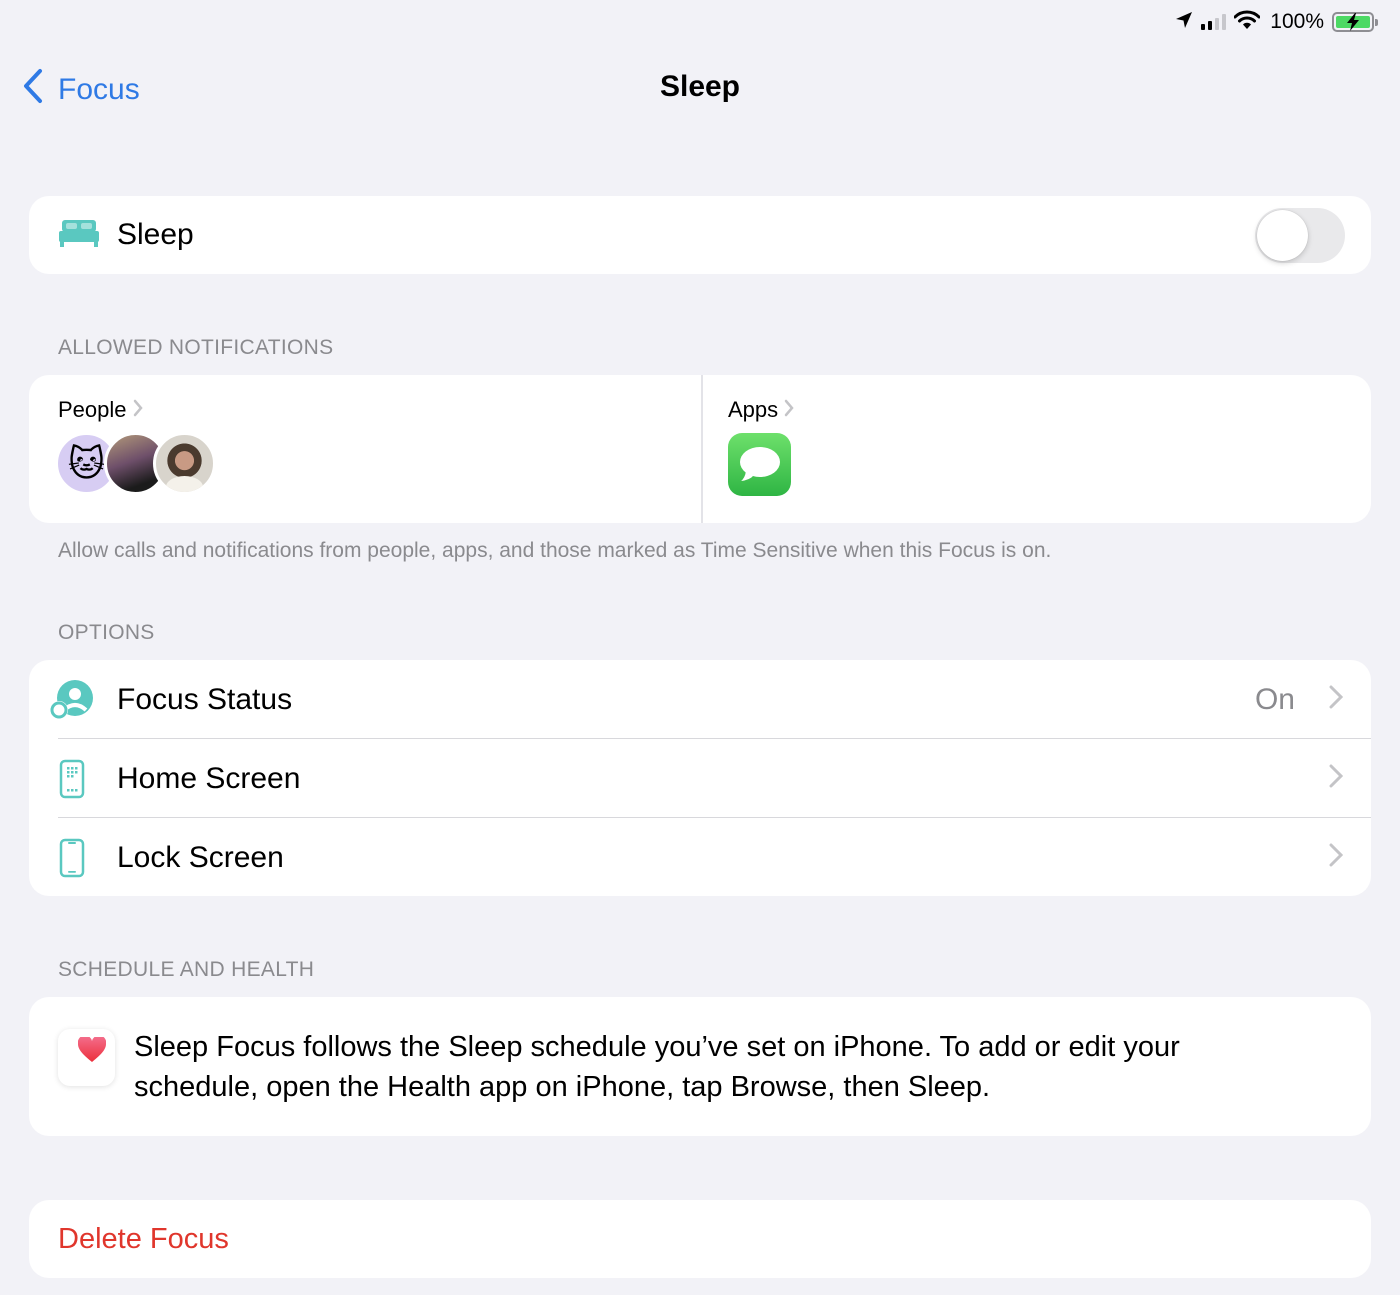 The width and height of the screenshot is (1400, 1295). I want to click on option-row-lock-screen: Lock Screen, so click(700, 857).